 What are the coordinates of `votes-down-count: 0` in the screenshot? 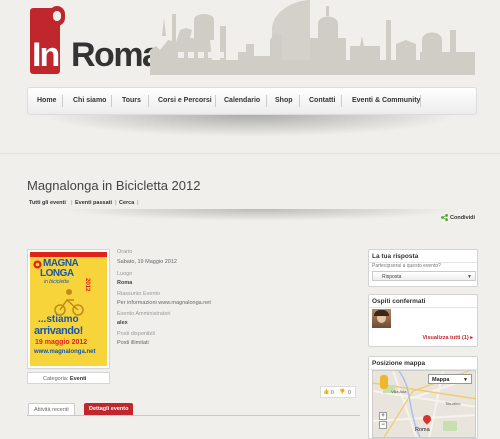 It's located at (349, 393).